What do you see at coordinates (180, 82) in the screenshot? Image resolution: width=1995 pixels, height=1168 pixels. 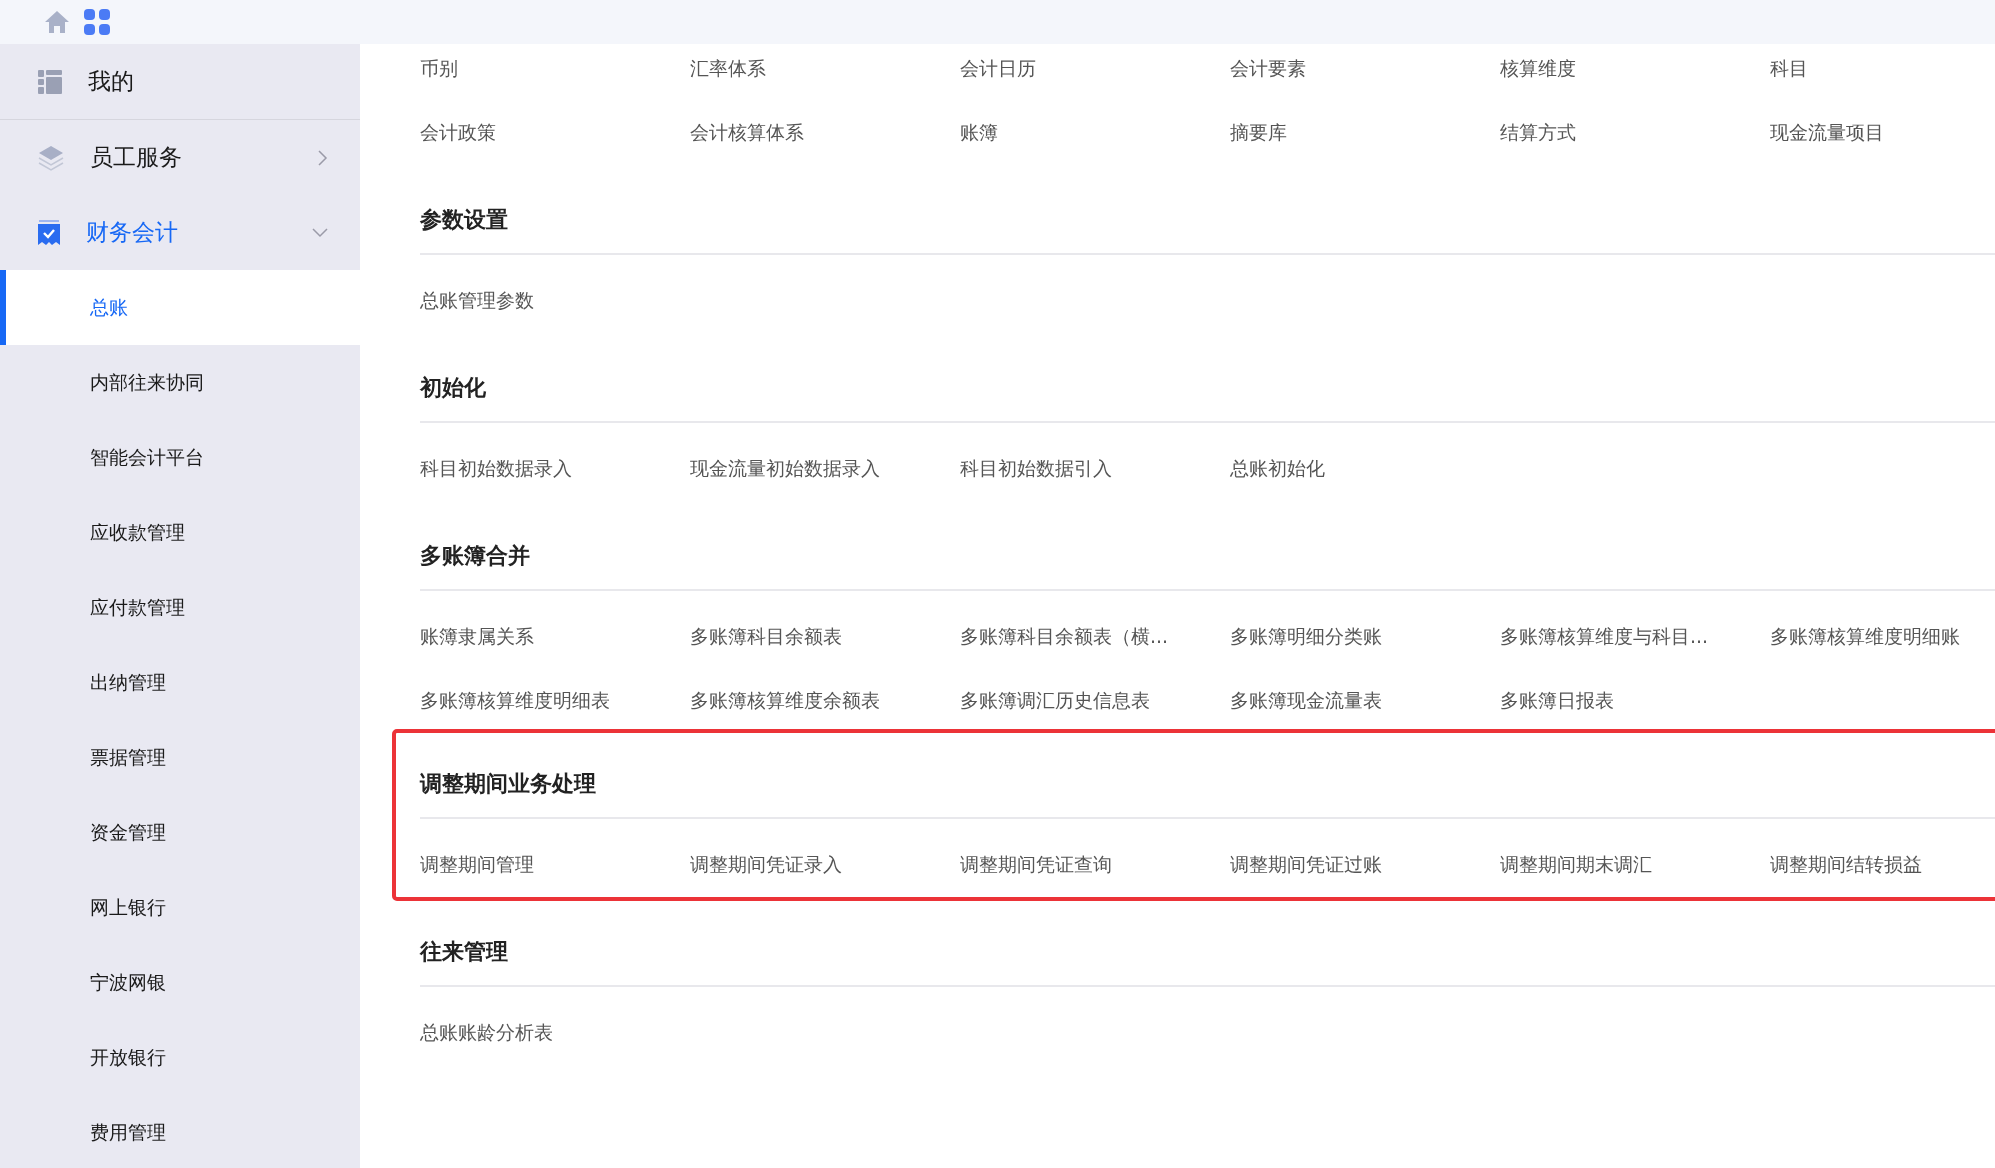 I see `menu-group: 我的` at bounding box center [180, 82].